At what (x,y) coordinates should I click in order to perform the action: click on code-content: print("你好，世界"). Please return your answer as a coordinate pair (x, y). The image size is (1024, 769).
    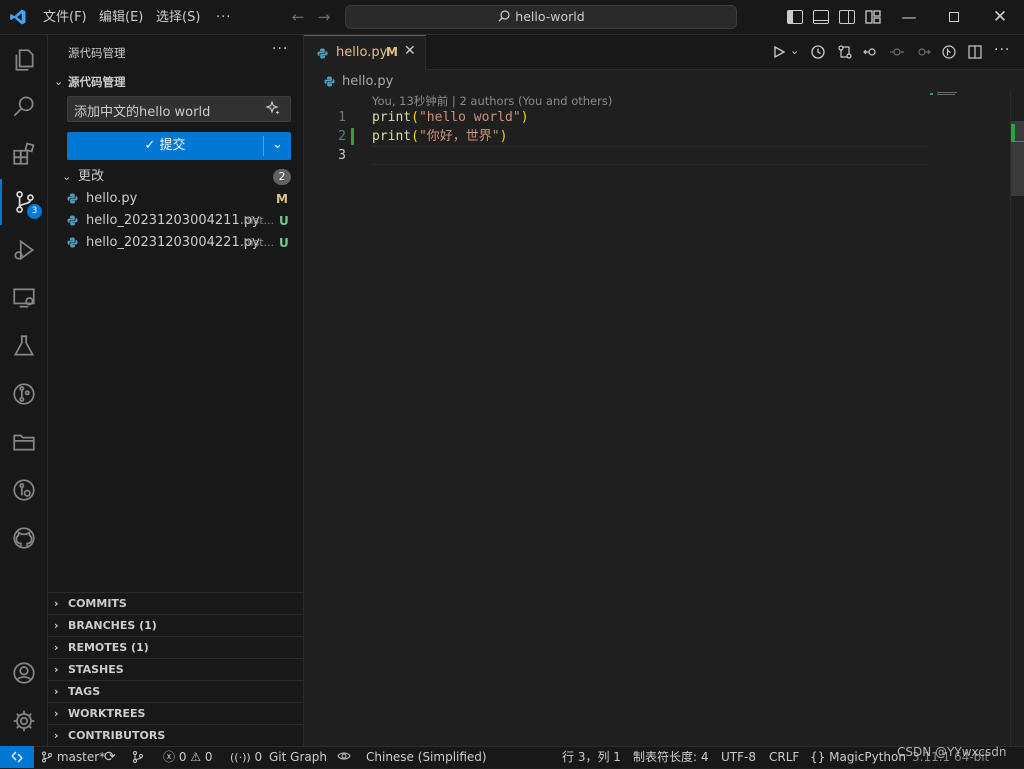
    Looking at the image, I should click on (439, 136).